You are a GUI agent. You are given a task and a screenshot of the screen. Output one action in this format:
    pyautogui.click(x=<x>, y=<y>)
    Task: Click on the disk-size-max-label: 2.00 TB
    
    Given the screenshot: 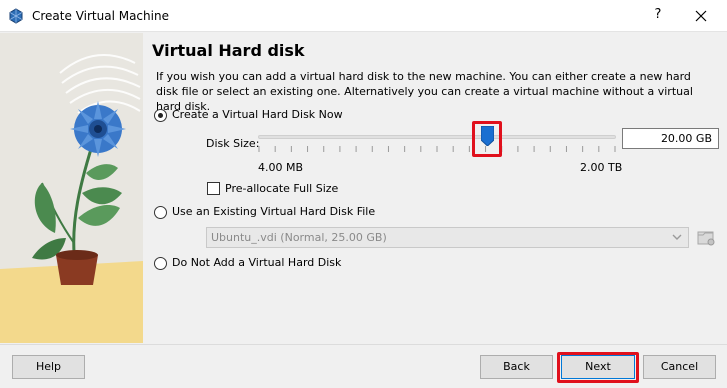 What is the action you would take?
    pyautogui.click(x=601, y=167)
    